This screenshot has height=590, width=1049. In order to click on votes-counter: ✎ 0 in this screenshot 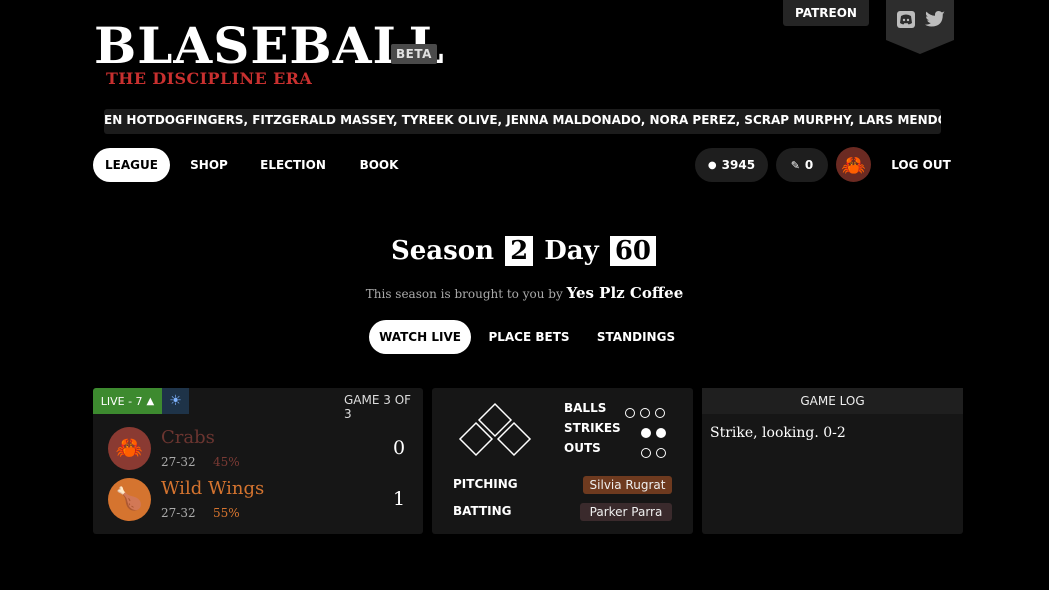, I will do `click(802, 165)`.